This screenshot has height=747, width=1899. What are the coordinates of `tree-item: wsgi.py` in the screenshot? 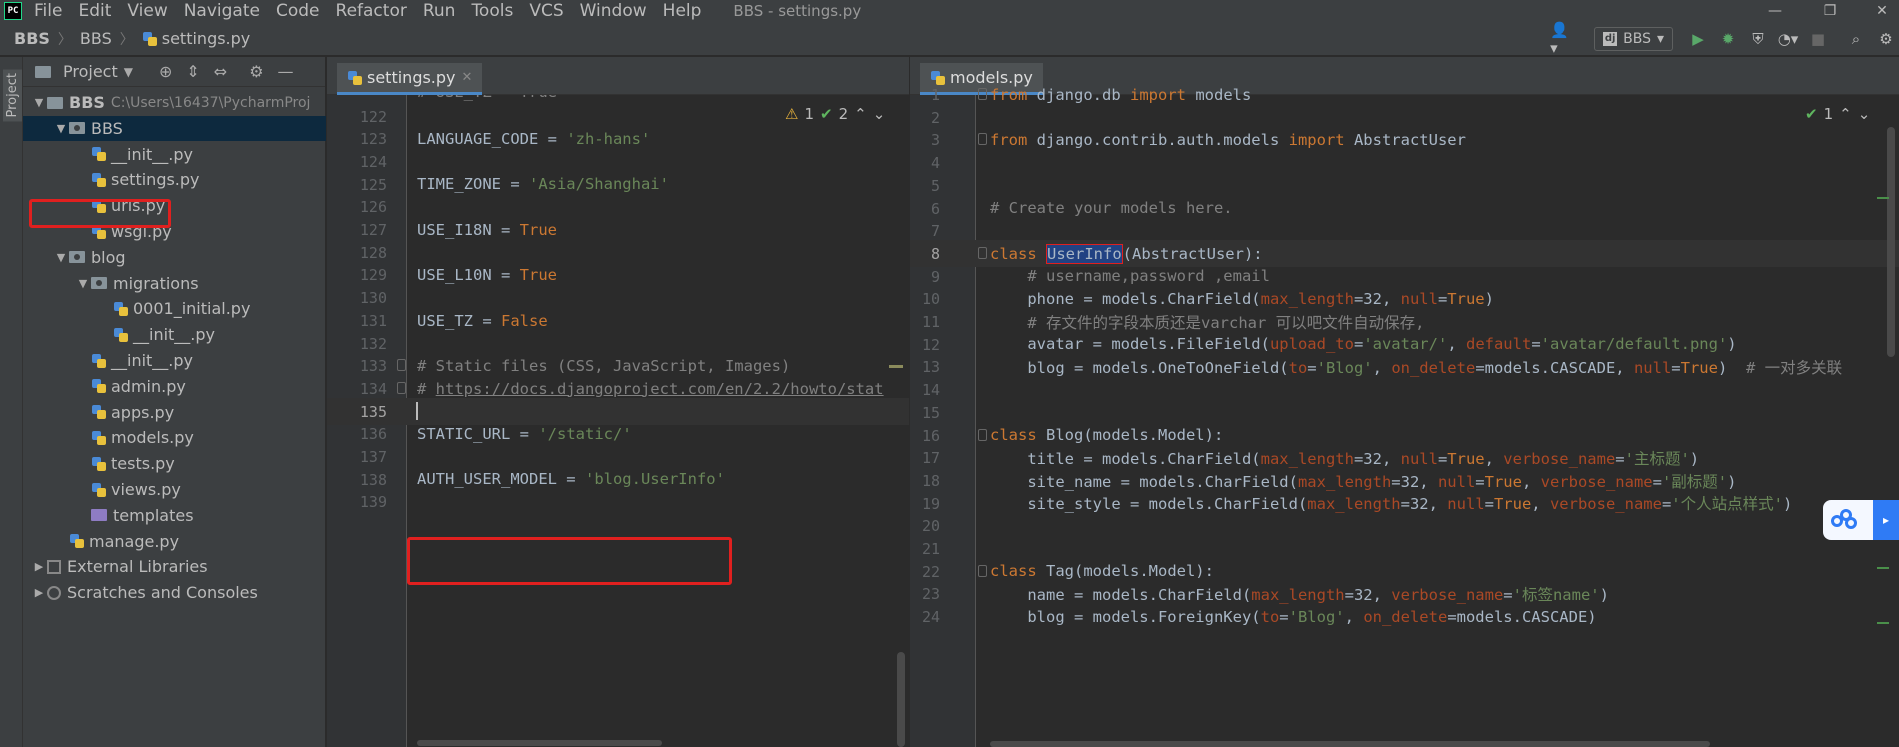 It's located at (174, 231).